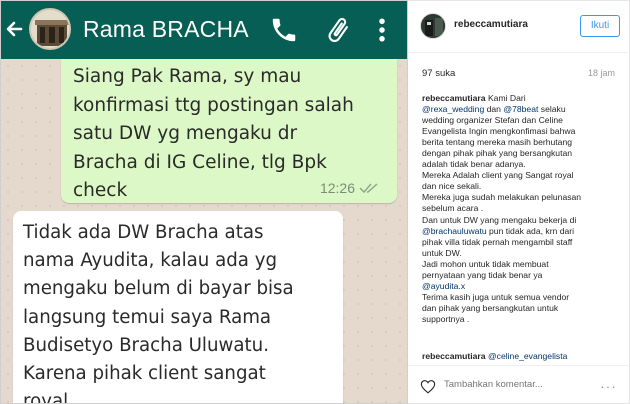 The width and height of the screenshot is (630, 404). What do you see at coordinates (600, 26) in the screenshot?
I see `follow-button: Ikuti` at bounding box center [600, 26].